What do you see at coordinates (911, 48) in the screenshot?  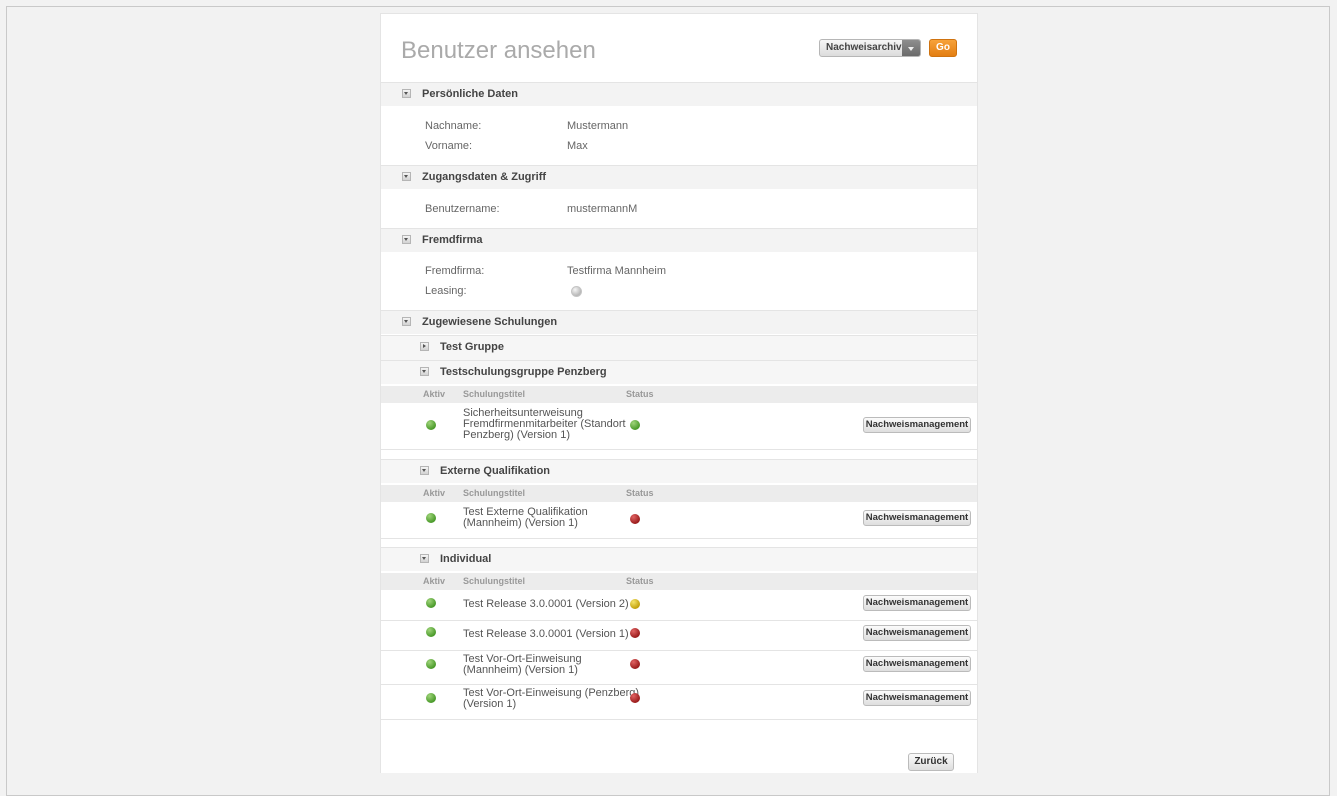 I see `chevron-down-icon` at bounding box center [911, 48].